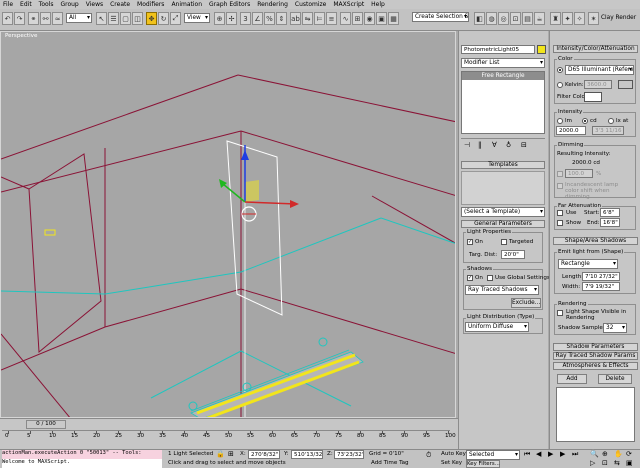 The image size is (640, 468). What do you see at coordinates (175, 18) in the screenshot?
I see `select-and-scale-icon: ⤢` at bounding box center [175, 18].